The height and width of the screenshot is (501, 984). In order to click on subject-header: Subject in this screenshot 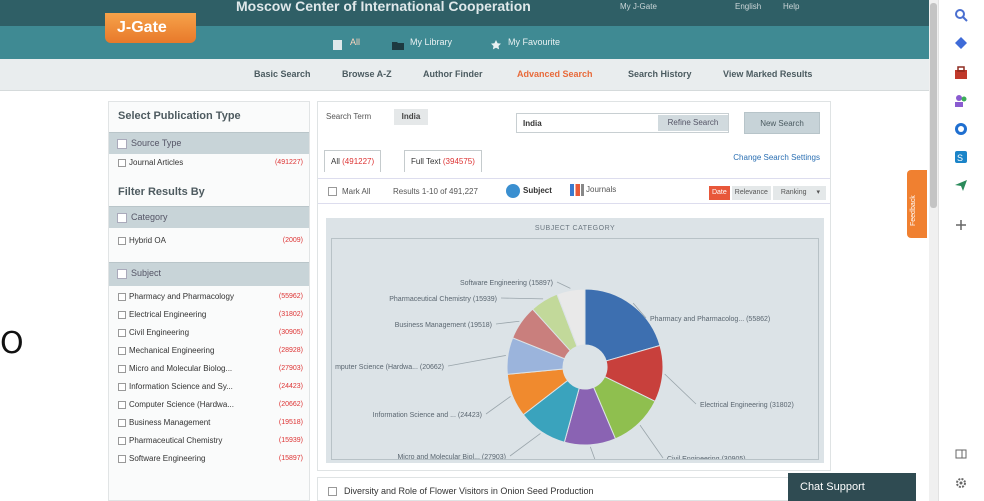, I will do `click(209, 274)`.